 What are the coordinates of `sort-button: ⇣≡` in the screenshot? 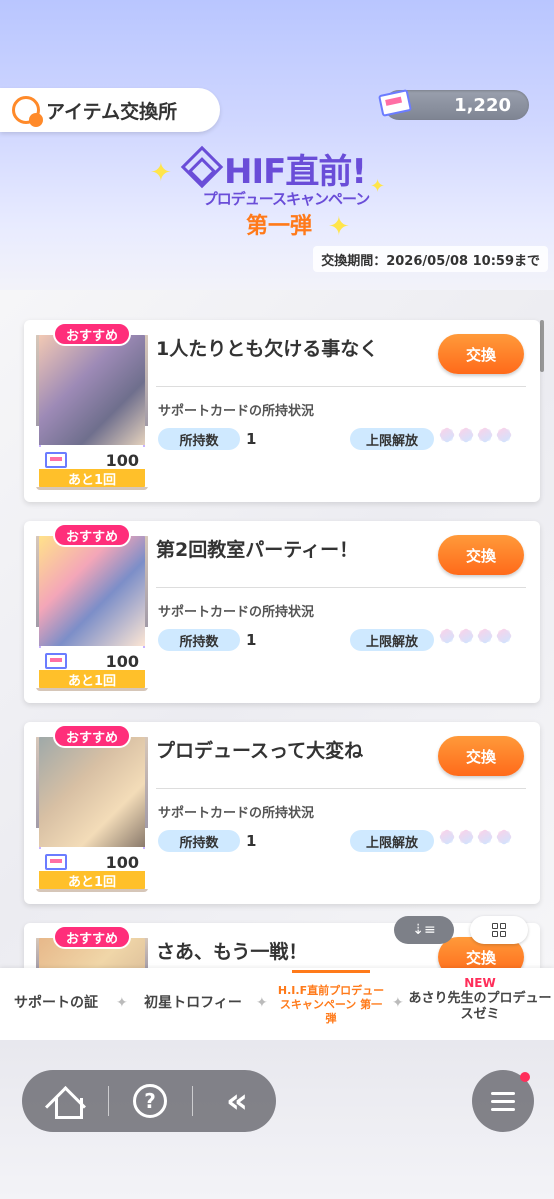 It's located at (424, 930).